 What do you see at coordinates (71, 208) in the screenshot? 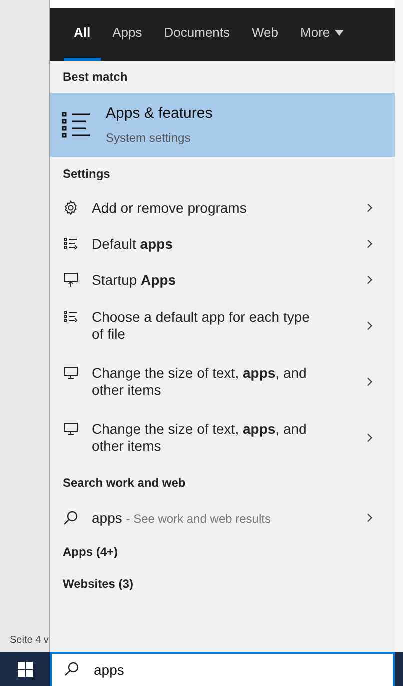
I see `gear-icon` at bounding box center [71, 208].